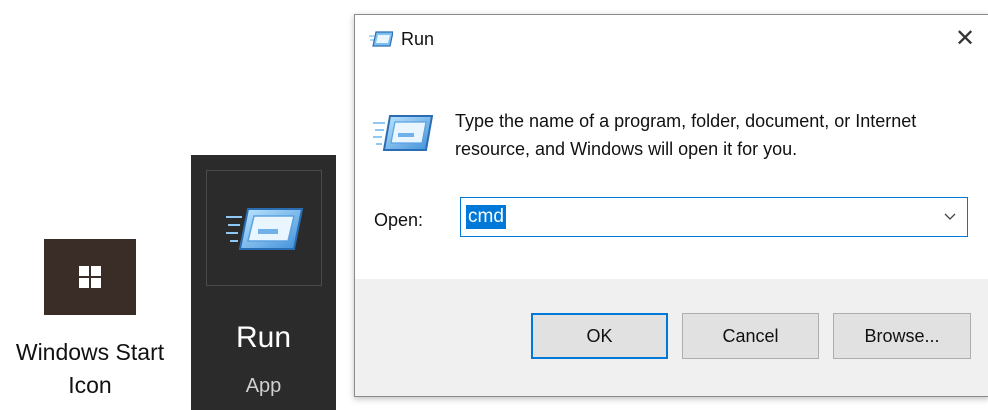 The width and height of the screenshot is (988, 410). What do you see at coordinates (418, 39) in the screenshot?
I see `dialog-title: Run` at bounding box center [418, 39].